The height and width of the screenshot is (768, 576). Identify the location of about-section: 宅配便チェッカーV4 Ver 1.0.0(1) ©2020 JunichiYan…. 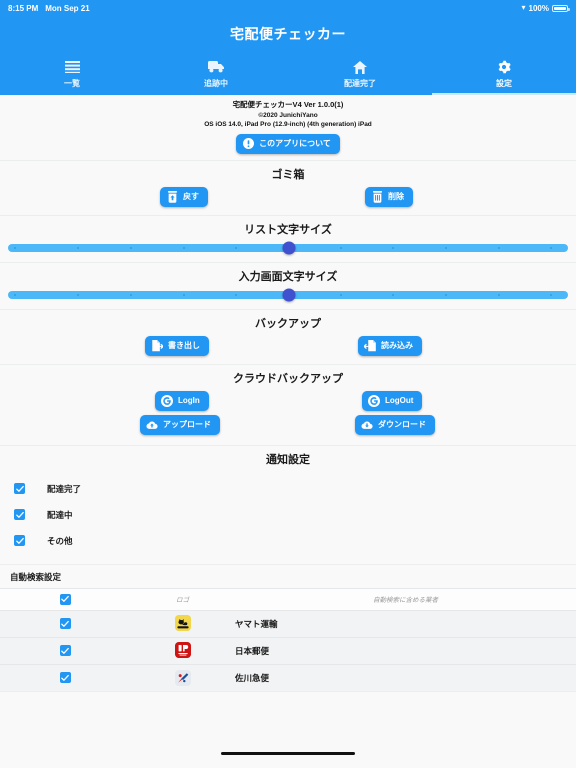
(288, 128).